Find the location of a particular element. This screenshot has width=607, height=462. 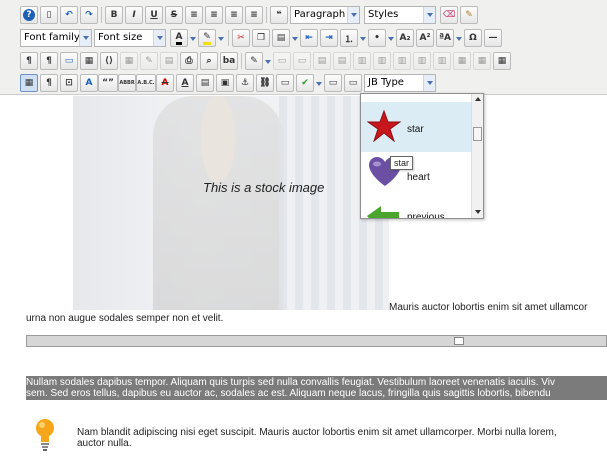

edit-button: ✎ is located at coordinates (149, 61).